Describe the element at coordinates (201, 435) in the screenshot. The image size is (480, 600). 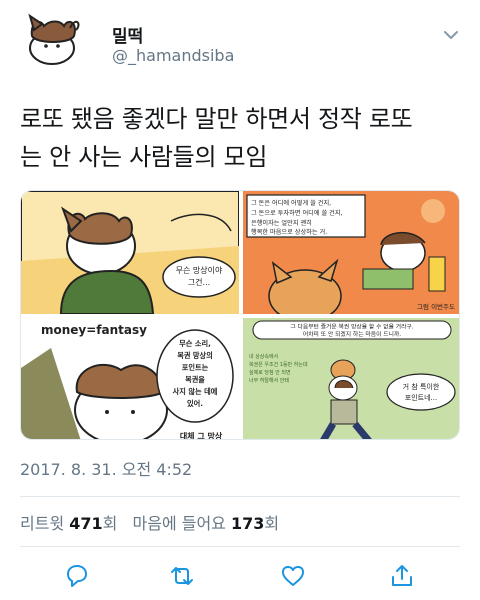
I see `bubble-text: 대체 그 망상` at that location.